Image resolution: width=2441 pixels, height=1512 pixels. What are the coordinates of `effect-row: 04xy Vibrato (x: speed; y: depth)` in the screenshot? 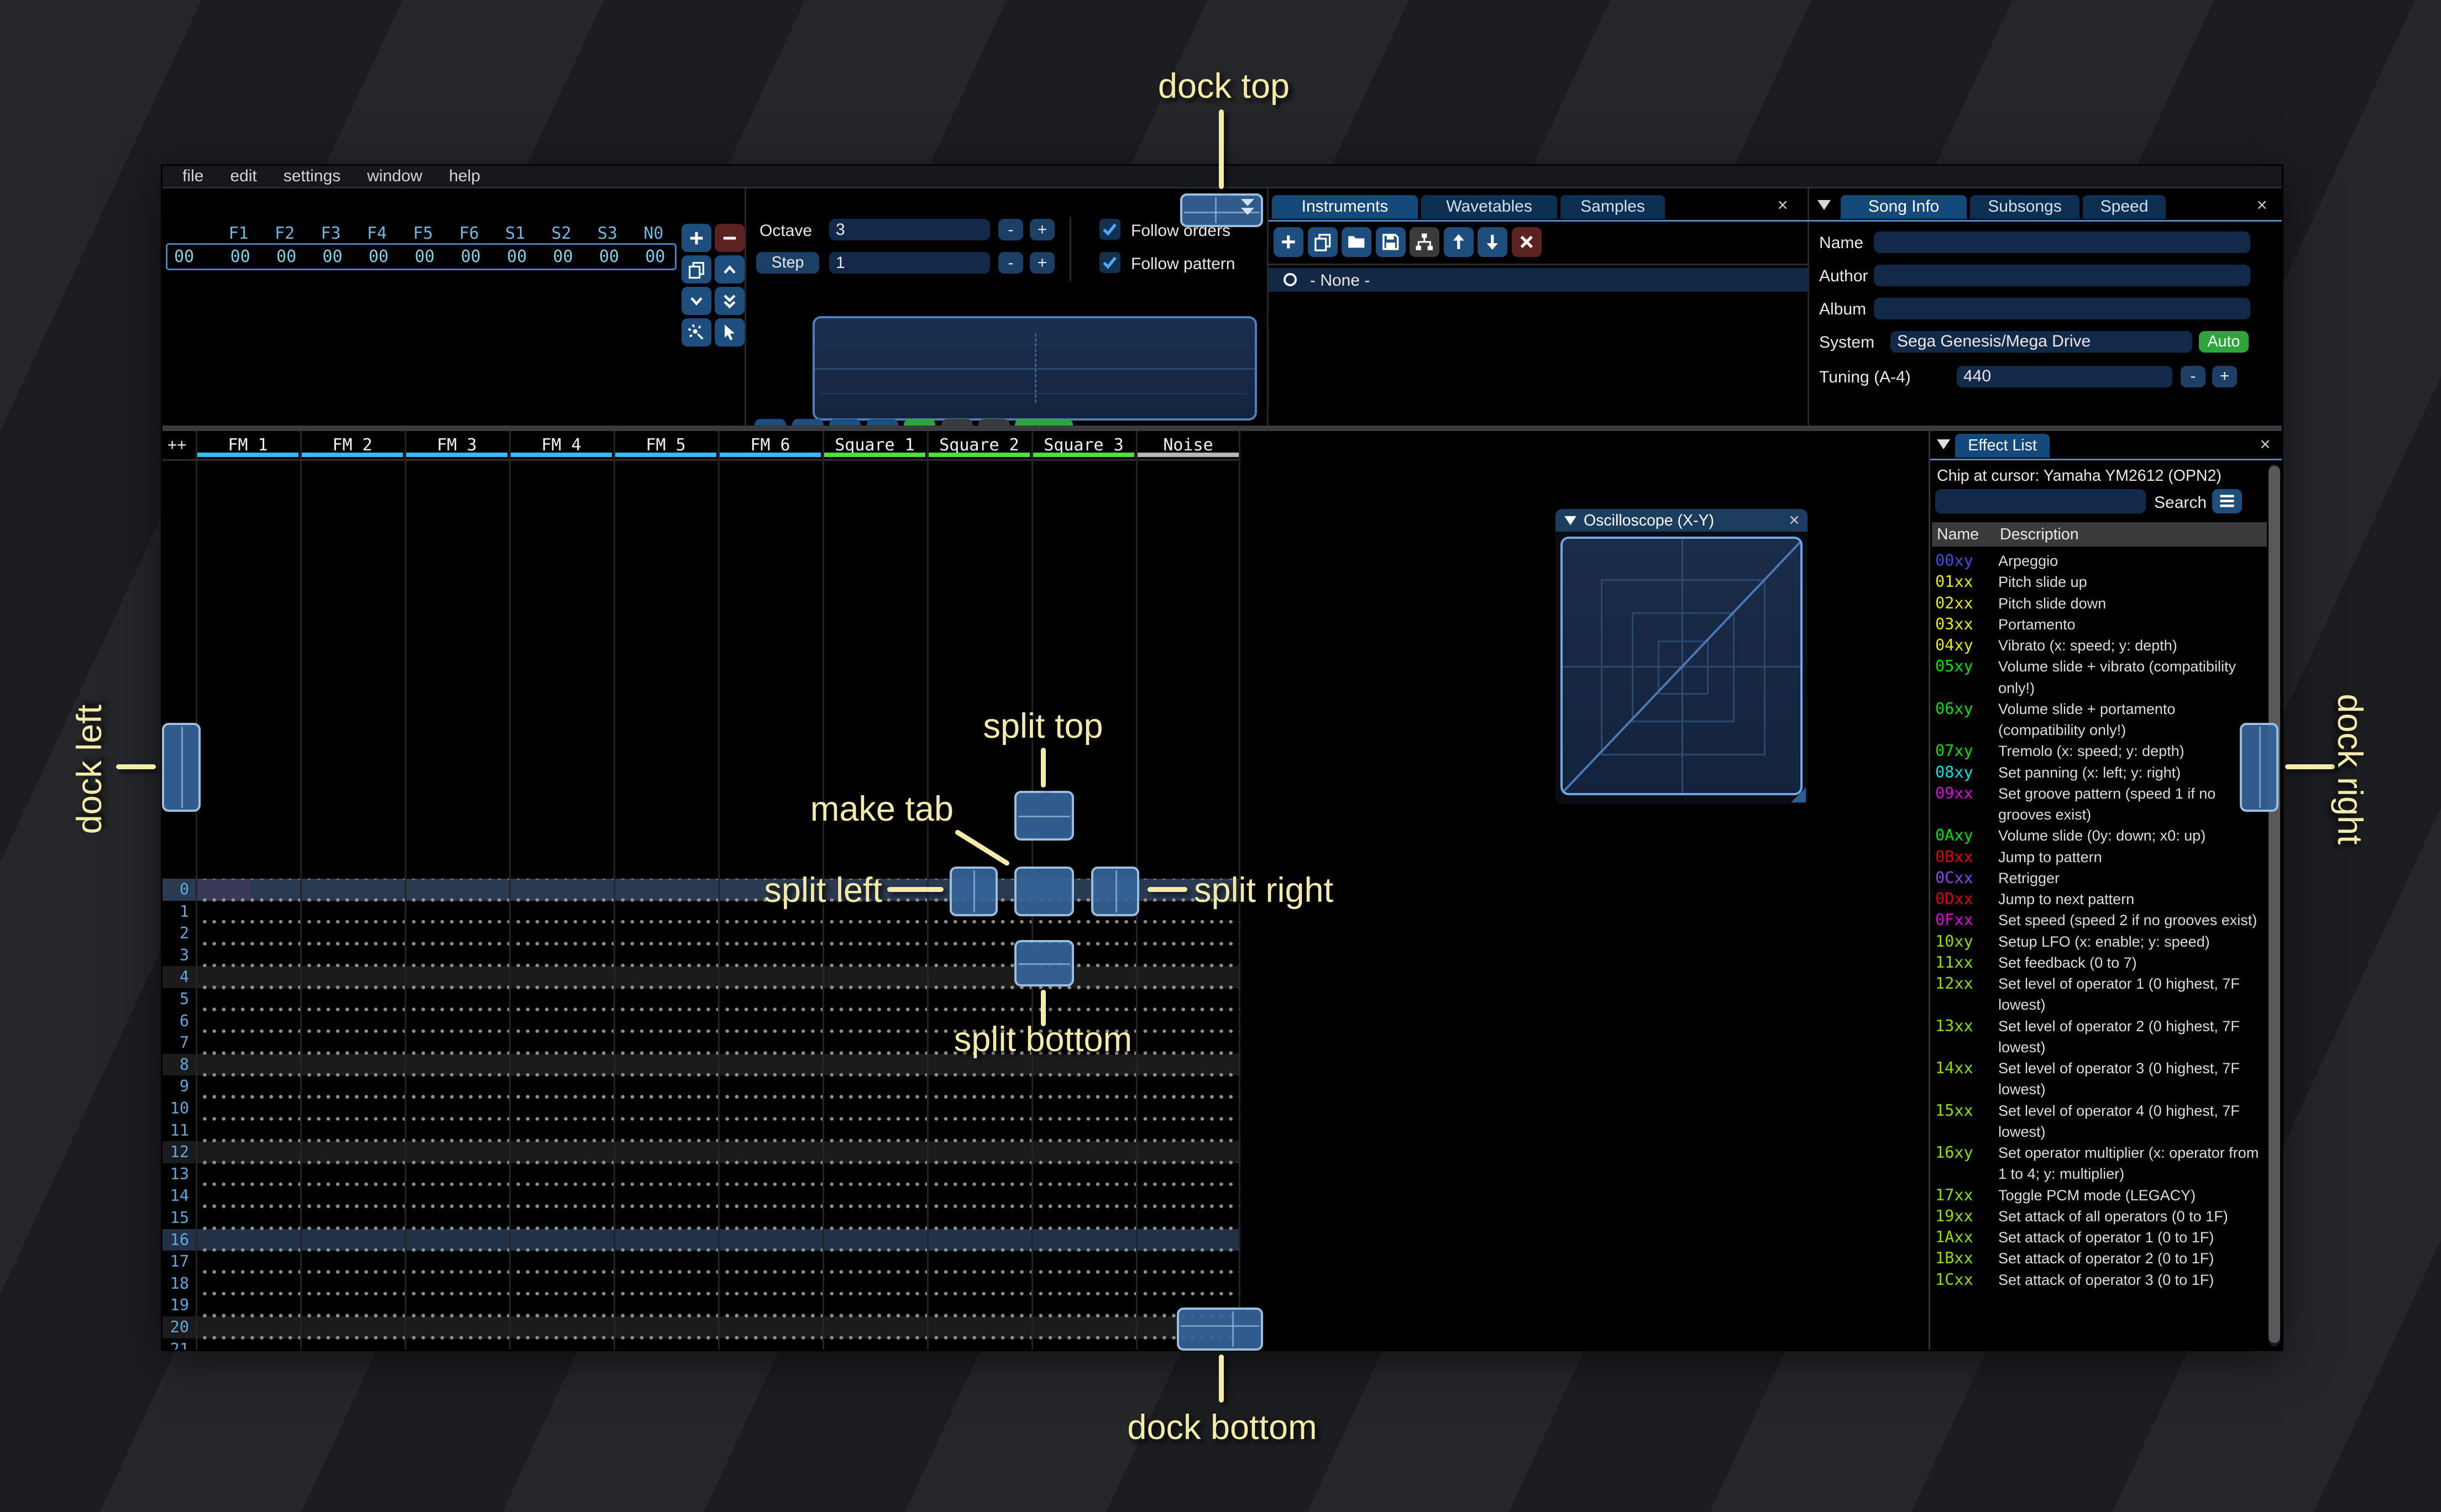 It's located at (2100, 645).